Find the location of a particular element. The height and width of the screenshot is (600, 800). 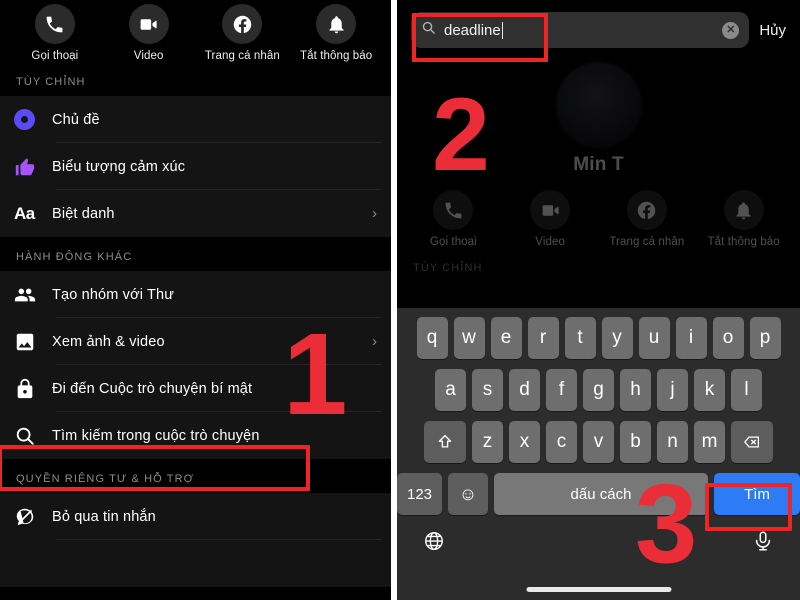

key-a: a is located at coordinates (450, 390).